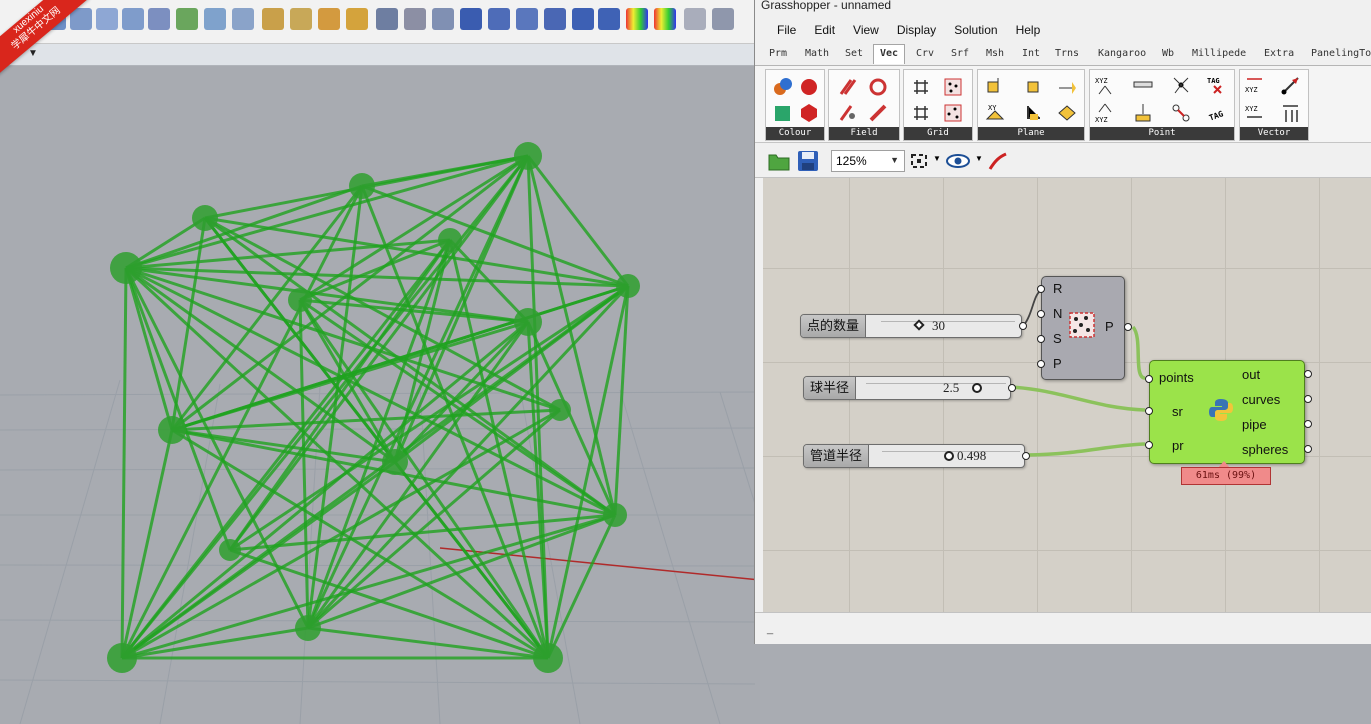 This screenshot has width=1371, height=724. Describe the element at coordinates (848, 87) in the screenshot. I see `field-magnet-icon` at that location.